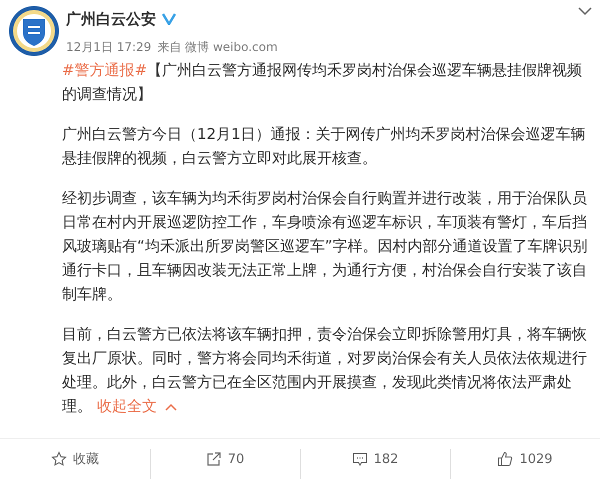 The height and width of the screenshot is (479, 600). Describe the element at coordinates (136, 406) in the screenshot. I see `collapse-link: 收起全文` at that location.